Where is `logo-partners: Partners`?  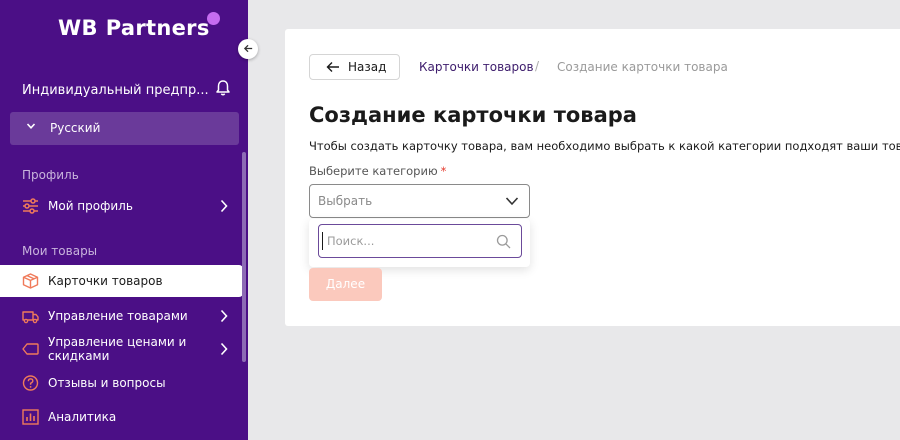
logo-partners: Partners is located at coordinates (157, 28).